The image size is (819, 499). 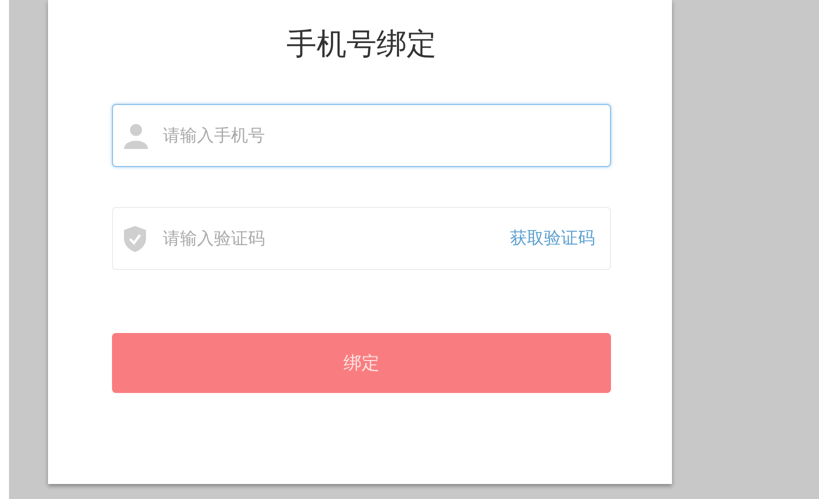 I want to click on input-field: 请输入手机号, so click(x=361, y=135).